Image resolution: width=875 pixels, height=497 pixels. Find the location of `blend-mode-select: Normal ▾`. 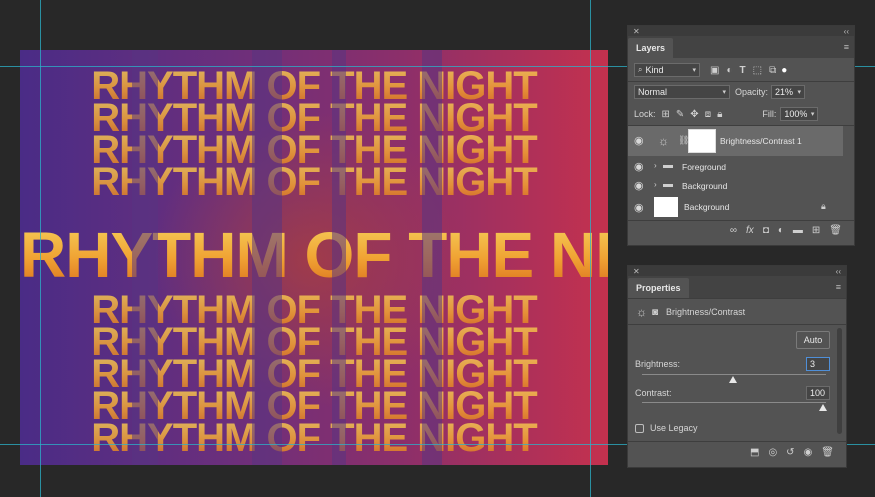

blend-mode-select: Normal ▾ is located at coordinates (682, 92).